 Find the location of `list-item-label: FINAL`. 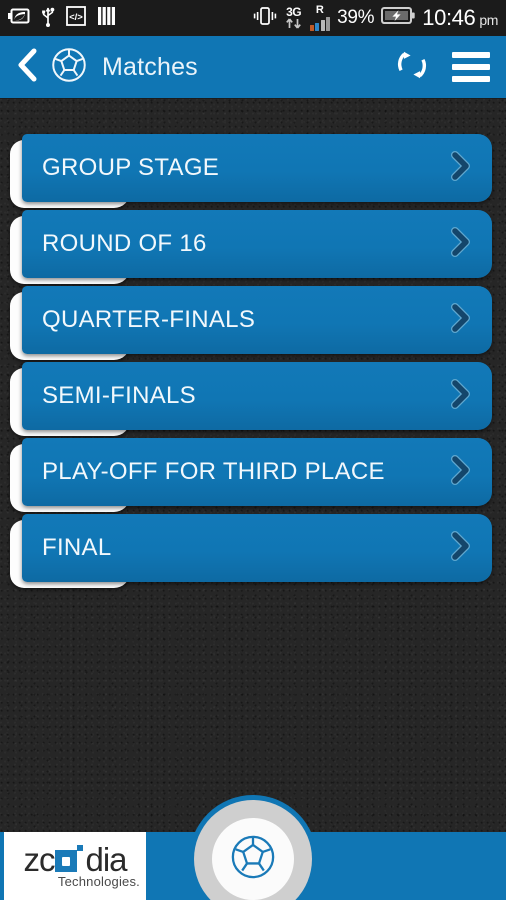

list-item-label: FINAL is located at coordinates (77, 547).